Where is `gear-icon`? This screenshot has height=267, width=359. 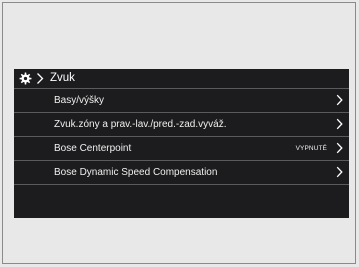 gear-icon is located at coordinates (25, 78).